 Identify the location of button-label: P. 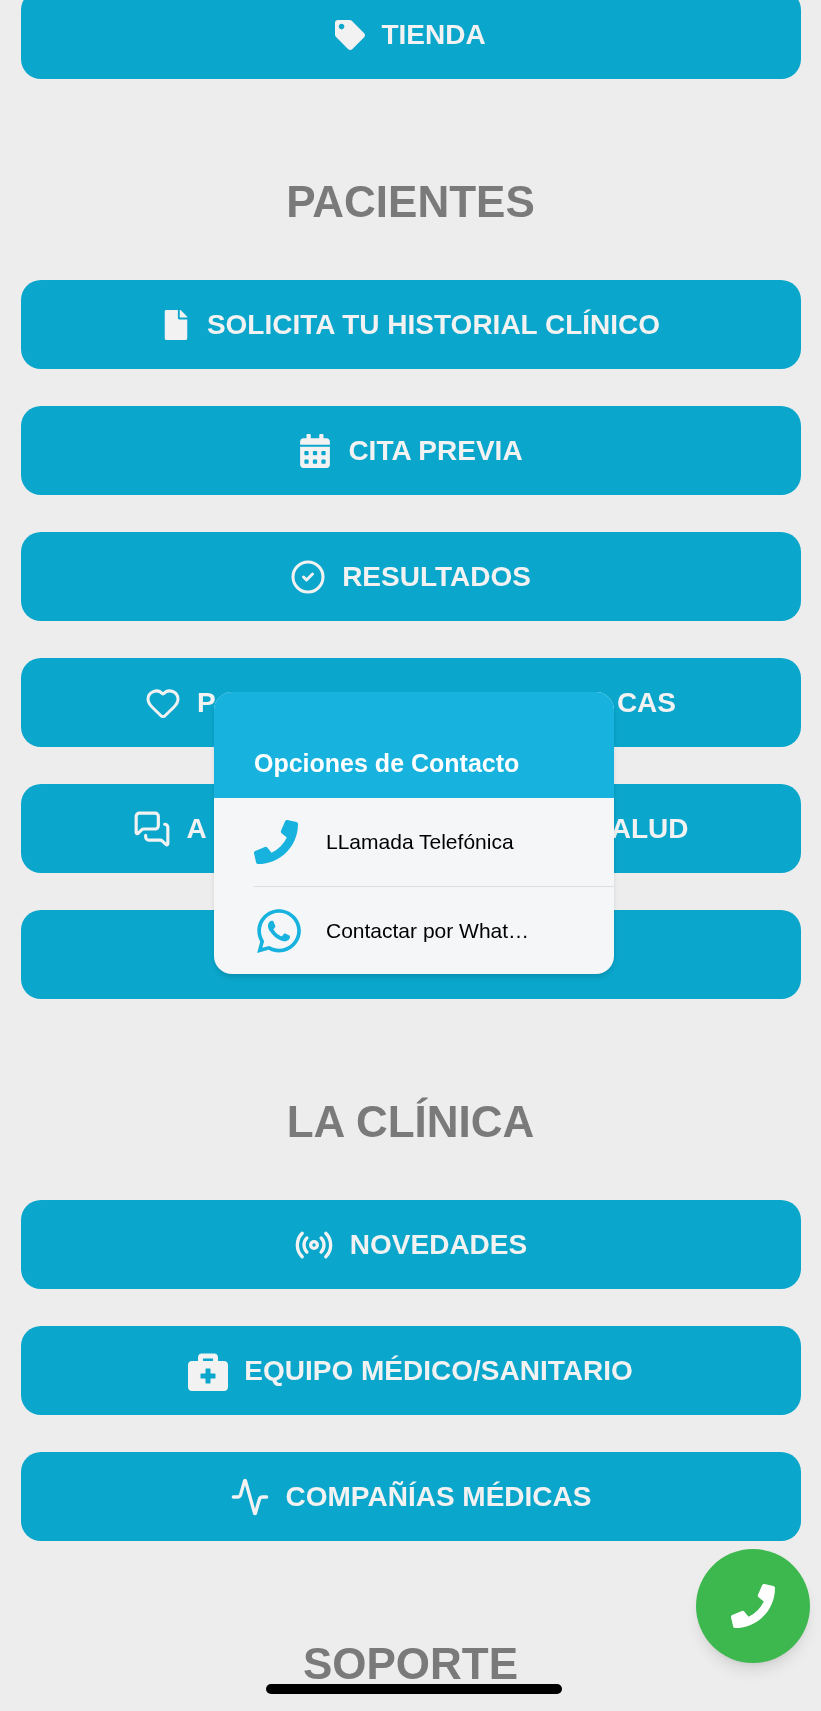
(206, 702).